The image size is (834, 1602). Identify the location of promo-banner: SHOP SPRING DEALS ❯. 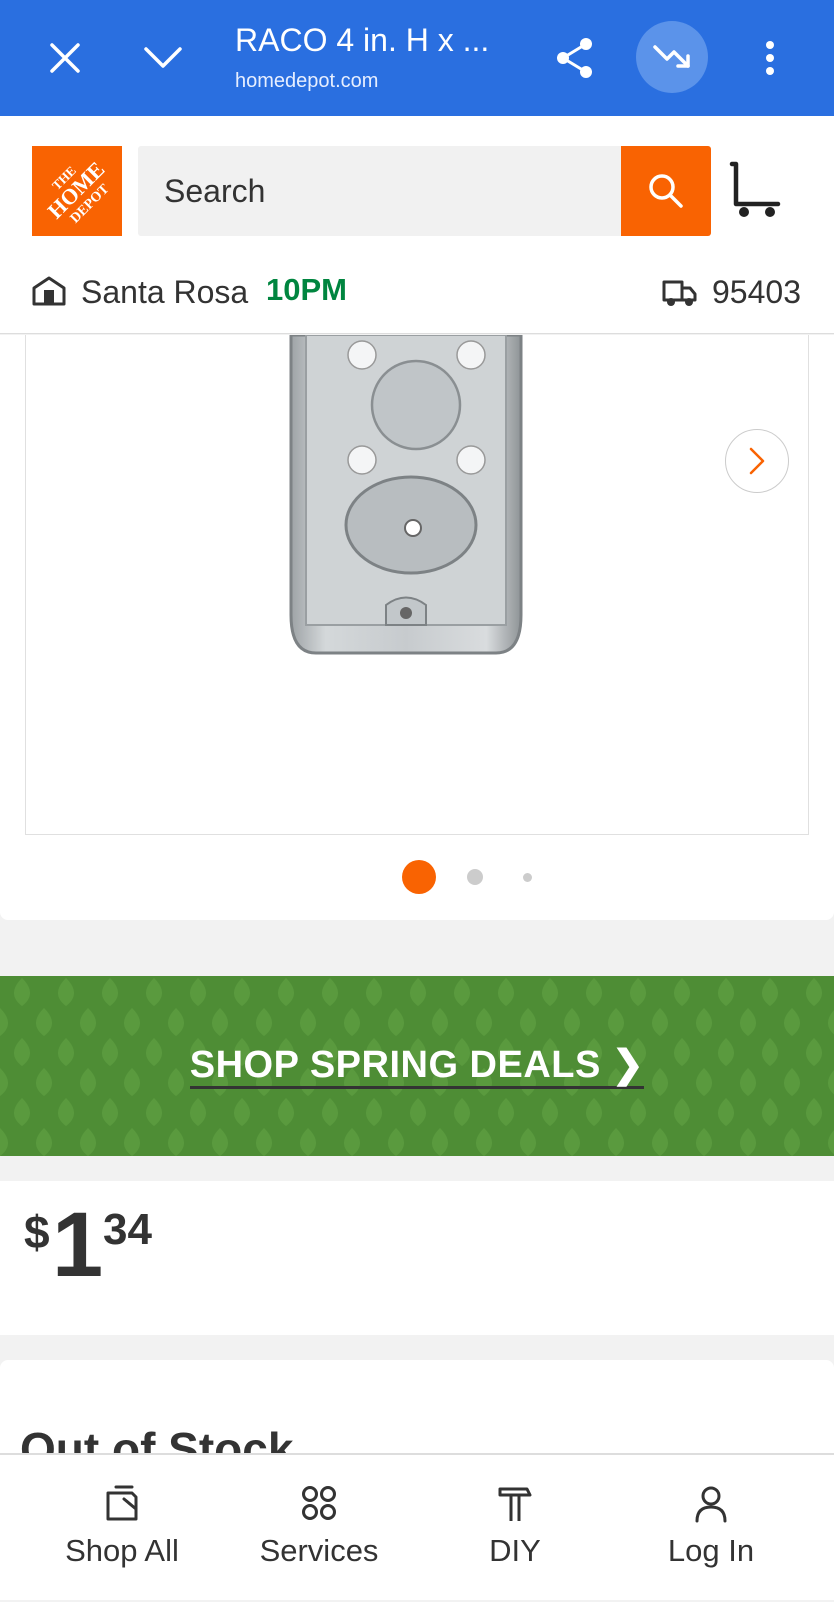
(417, 1066).